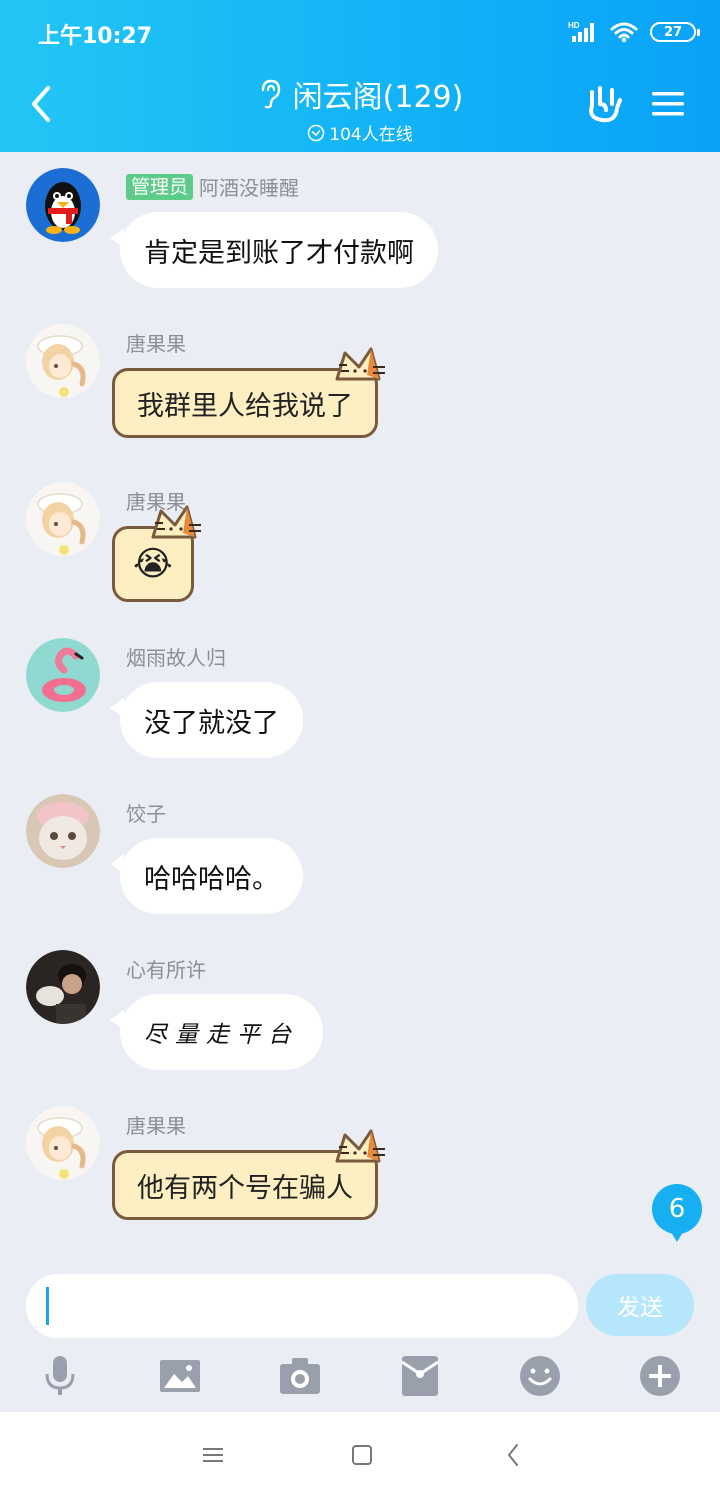 This screenshot has width=720, height=1499. Describe the element at coordinates (153, 564) in the screenshot. I see `crying-emoji: 😭` at that location.